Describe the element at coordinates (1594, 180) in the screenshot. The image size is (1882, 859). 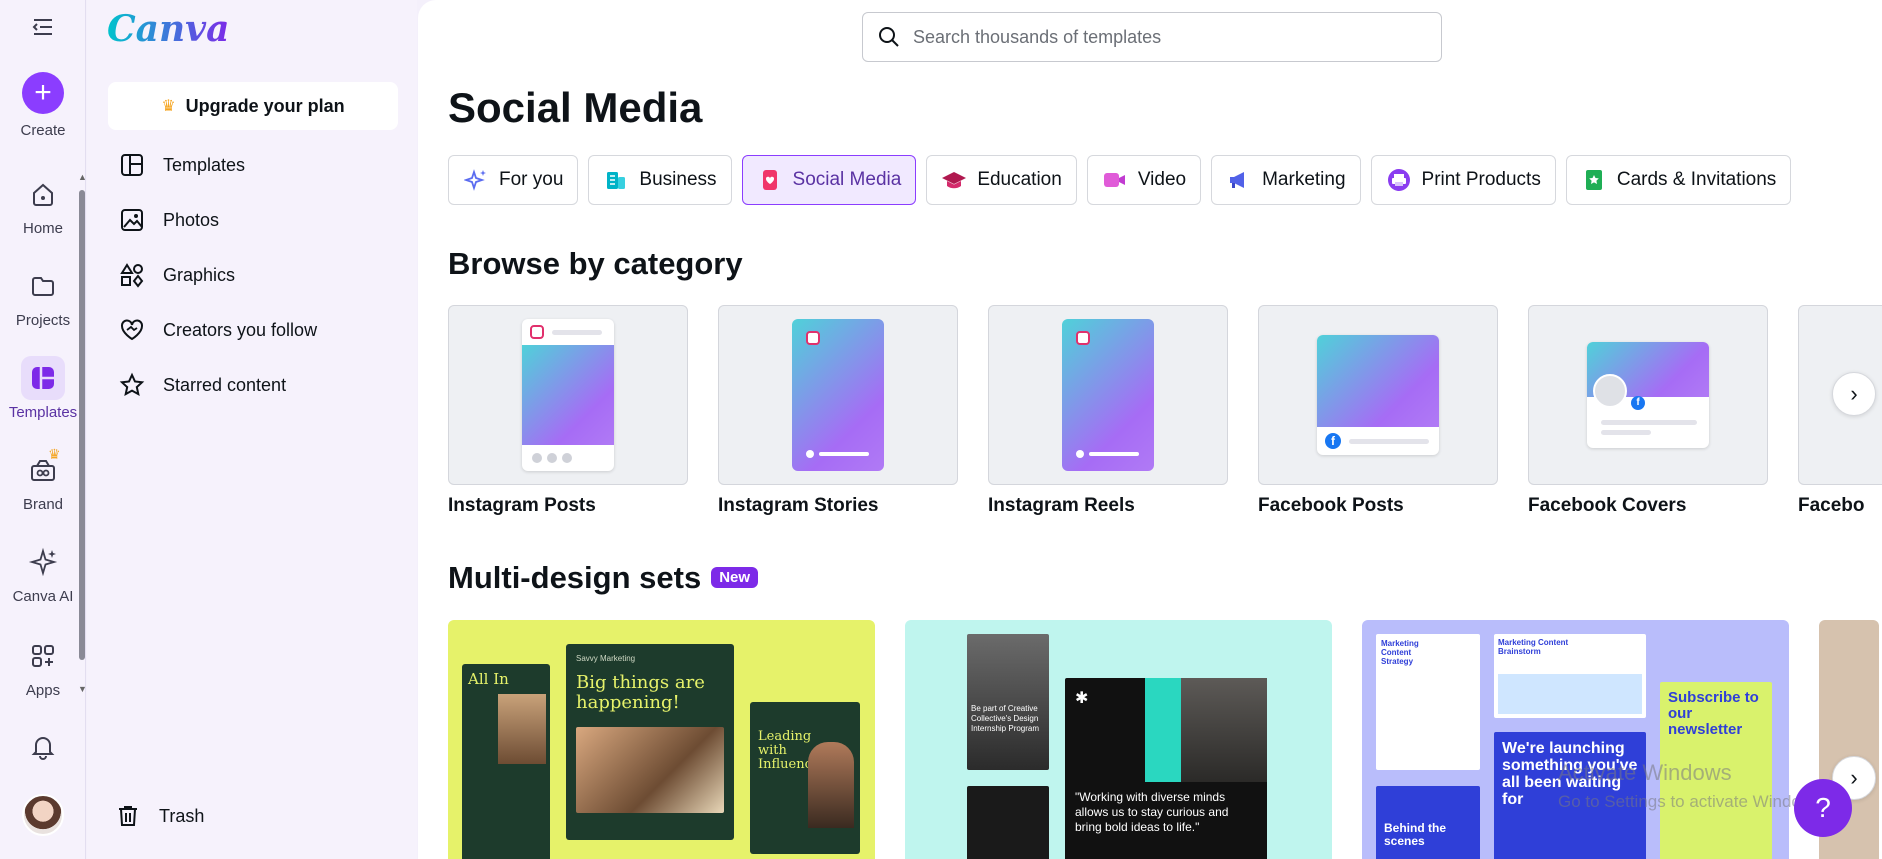
I see `card-star-icon` at that location.